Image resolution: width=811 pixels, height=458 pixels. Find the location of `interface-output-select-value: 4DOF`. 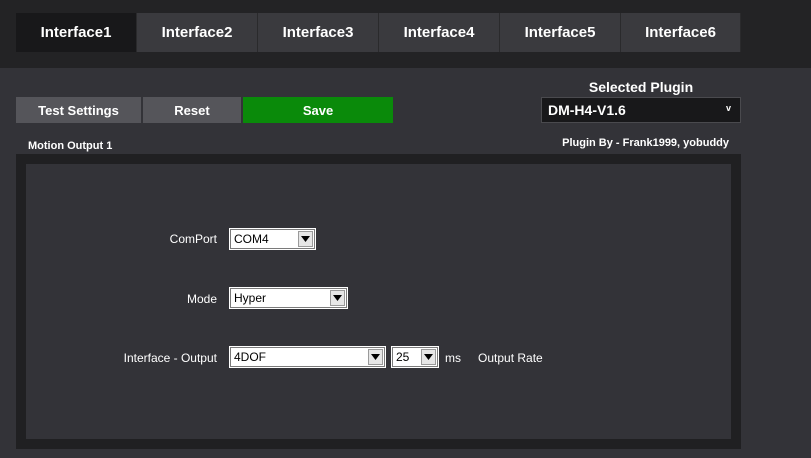

interface-output-select-value: 4DOF is located at coordinates (250, 357).